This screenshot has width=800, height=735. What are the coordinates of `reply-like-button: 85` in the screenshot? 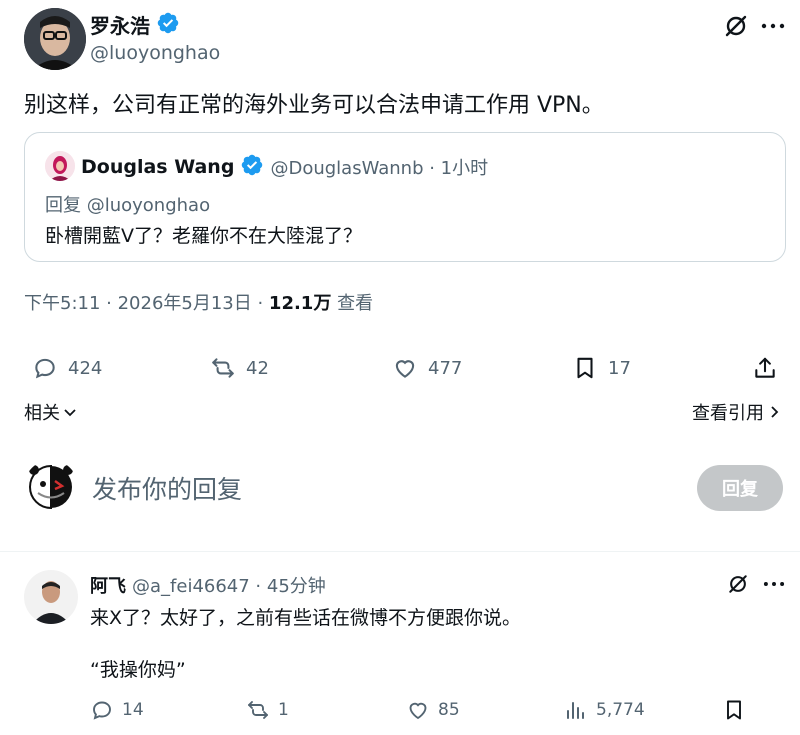 It's located at (433, 710).